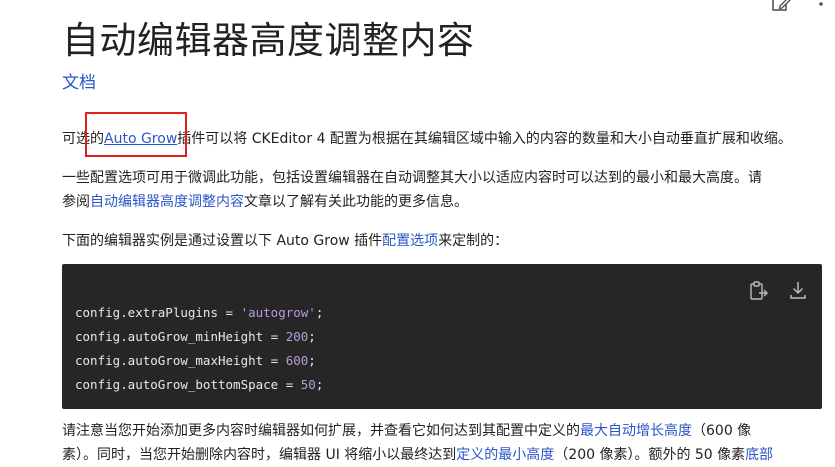 This screenshot has width=835, height=467. I want to click on edit-icon, so click(782, 7).